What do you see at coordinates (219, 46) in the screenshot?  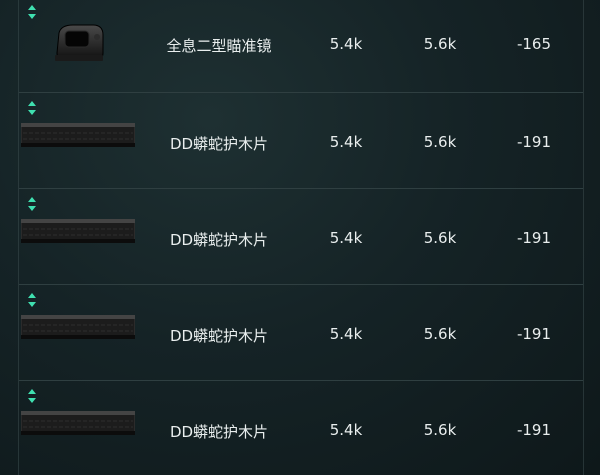 I see `item-name: 全息二型瞄准镜` at bounding box center [219, 46].